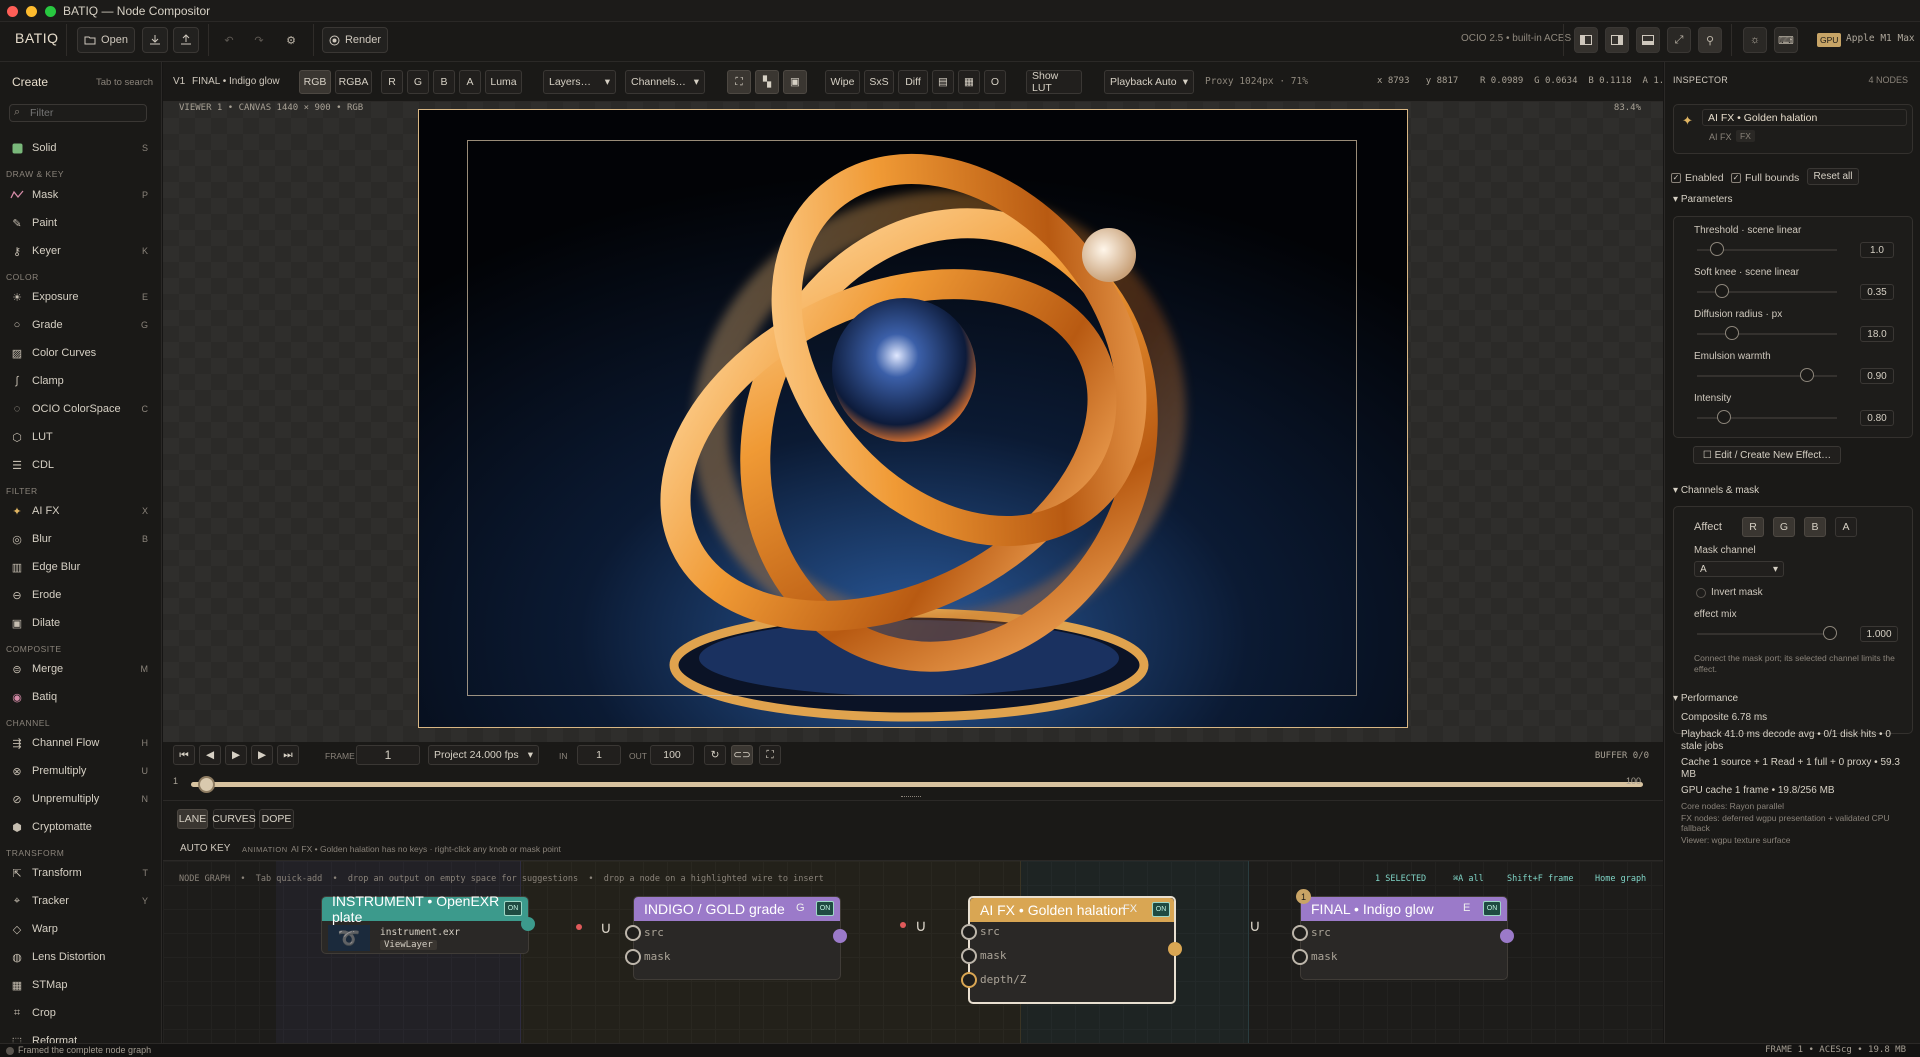 The height and width of the screenshot is (1057, 1920). Describe the element at coordinates (80, 381) in the screenshot. I see `sidebar-item-clamp: ∫ Clamp` at that location.